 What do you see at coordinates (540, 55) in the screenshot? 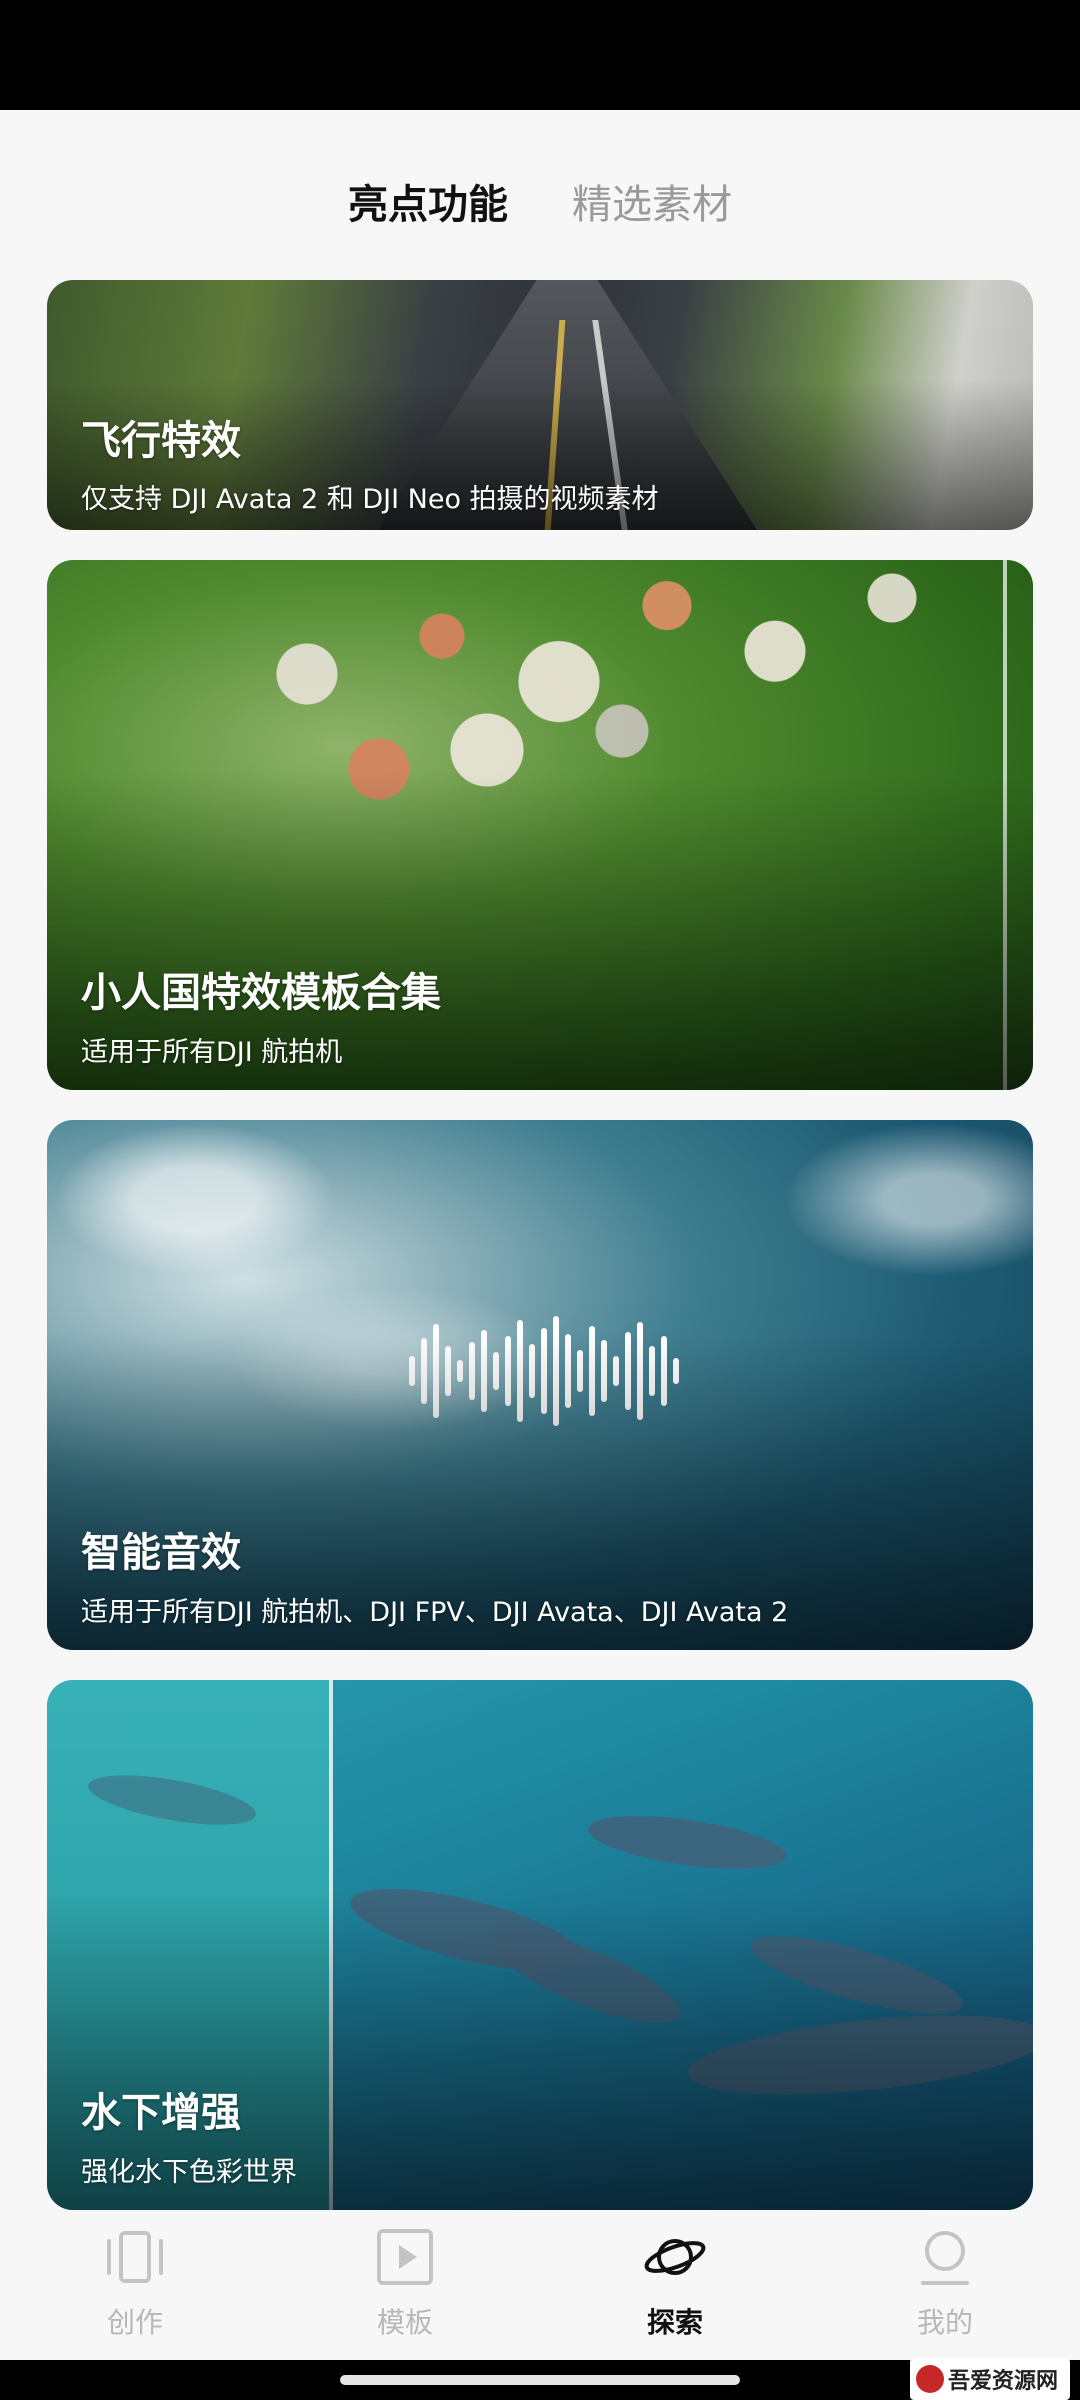
I see `status-bar` at bounding box center [540, 55].